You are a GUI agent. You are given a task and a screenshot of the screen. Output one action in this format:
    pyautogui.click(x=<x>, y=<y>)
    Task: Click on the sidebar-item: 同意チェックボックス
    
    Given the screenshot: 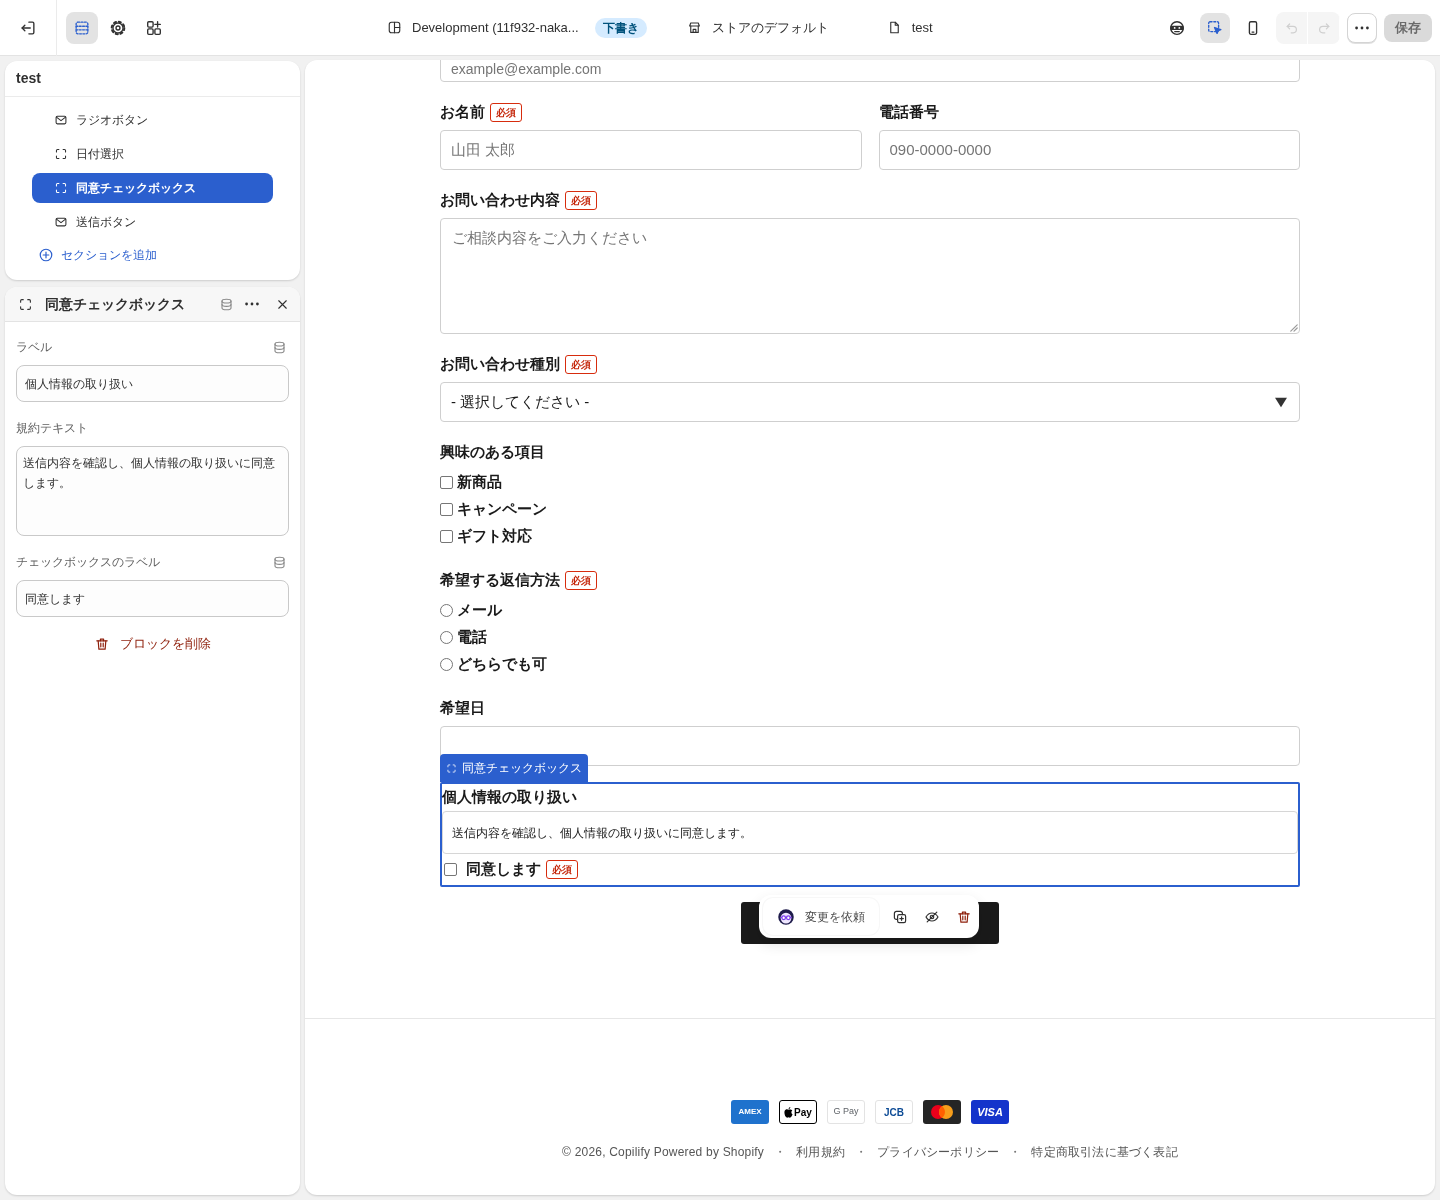 What is the action you would take?
    pyautogui.click(x=152, y=188)
    